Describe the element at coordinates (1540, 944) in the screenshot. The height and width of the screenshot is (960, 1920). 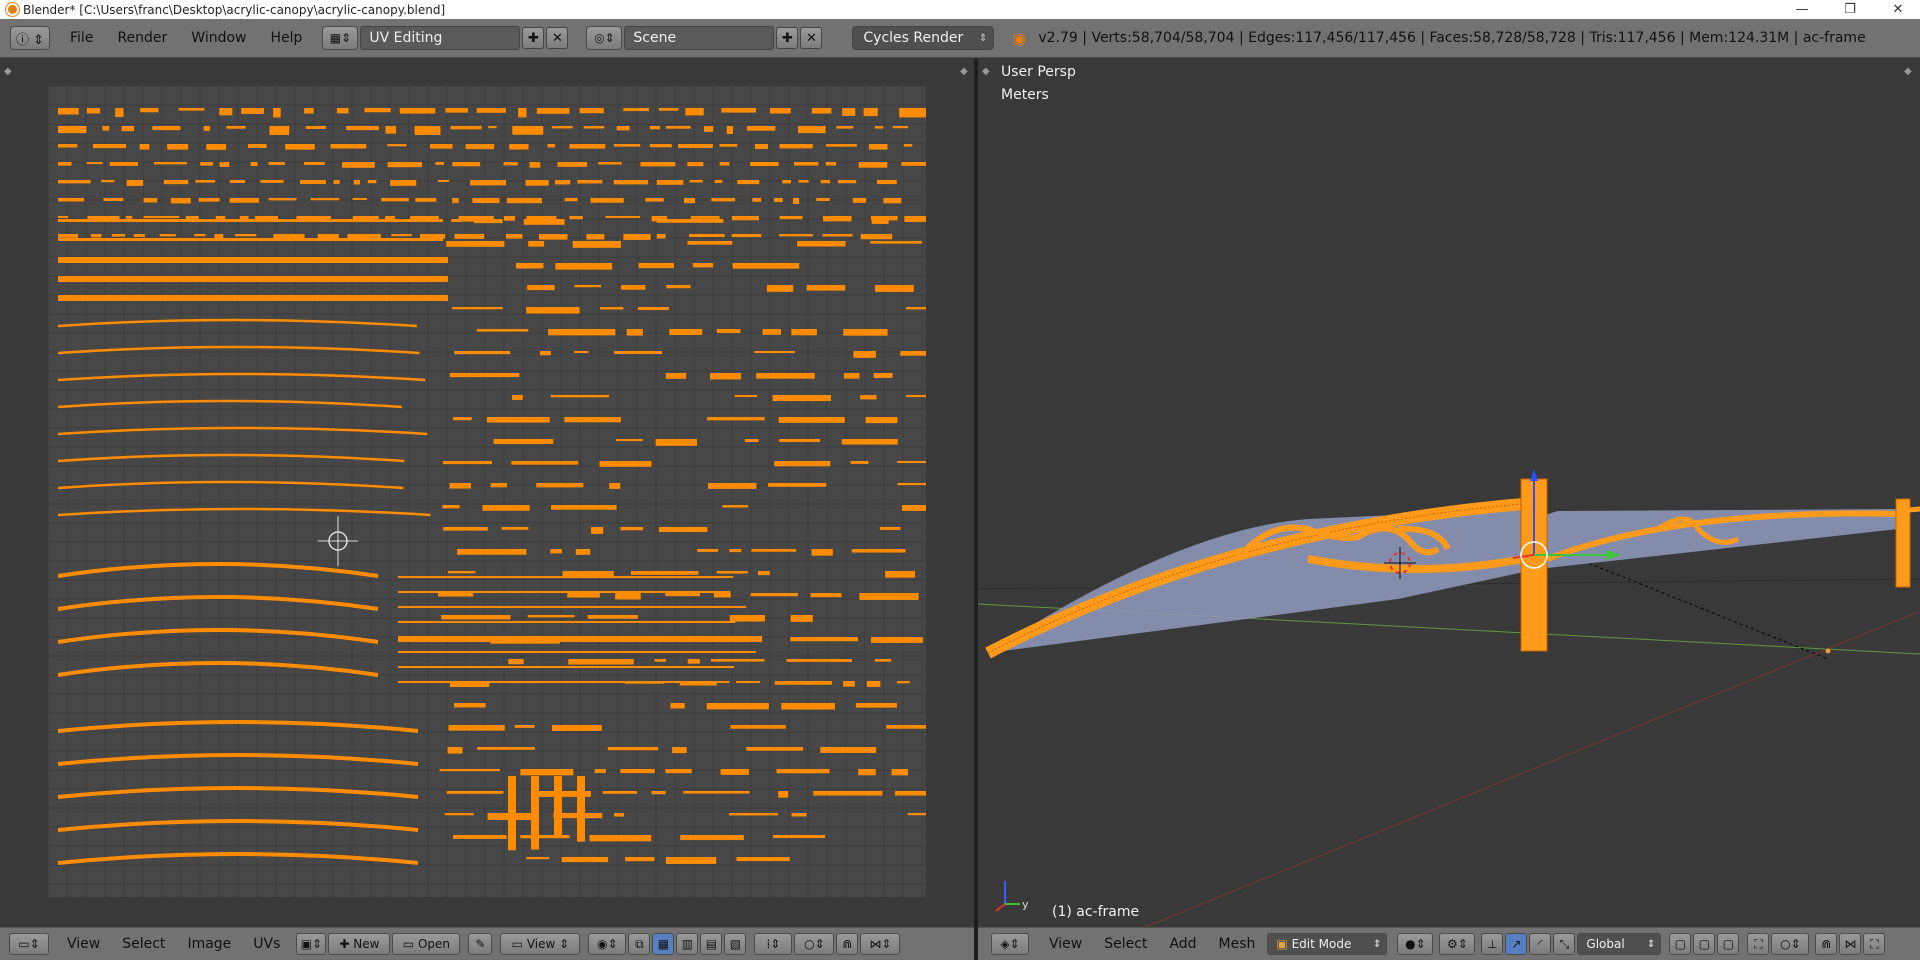
I see `rotate-manipulator-icon: ◜` at that location.